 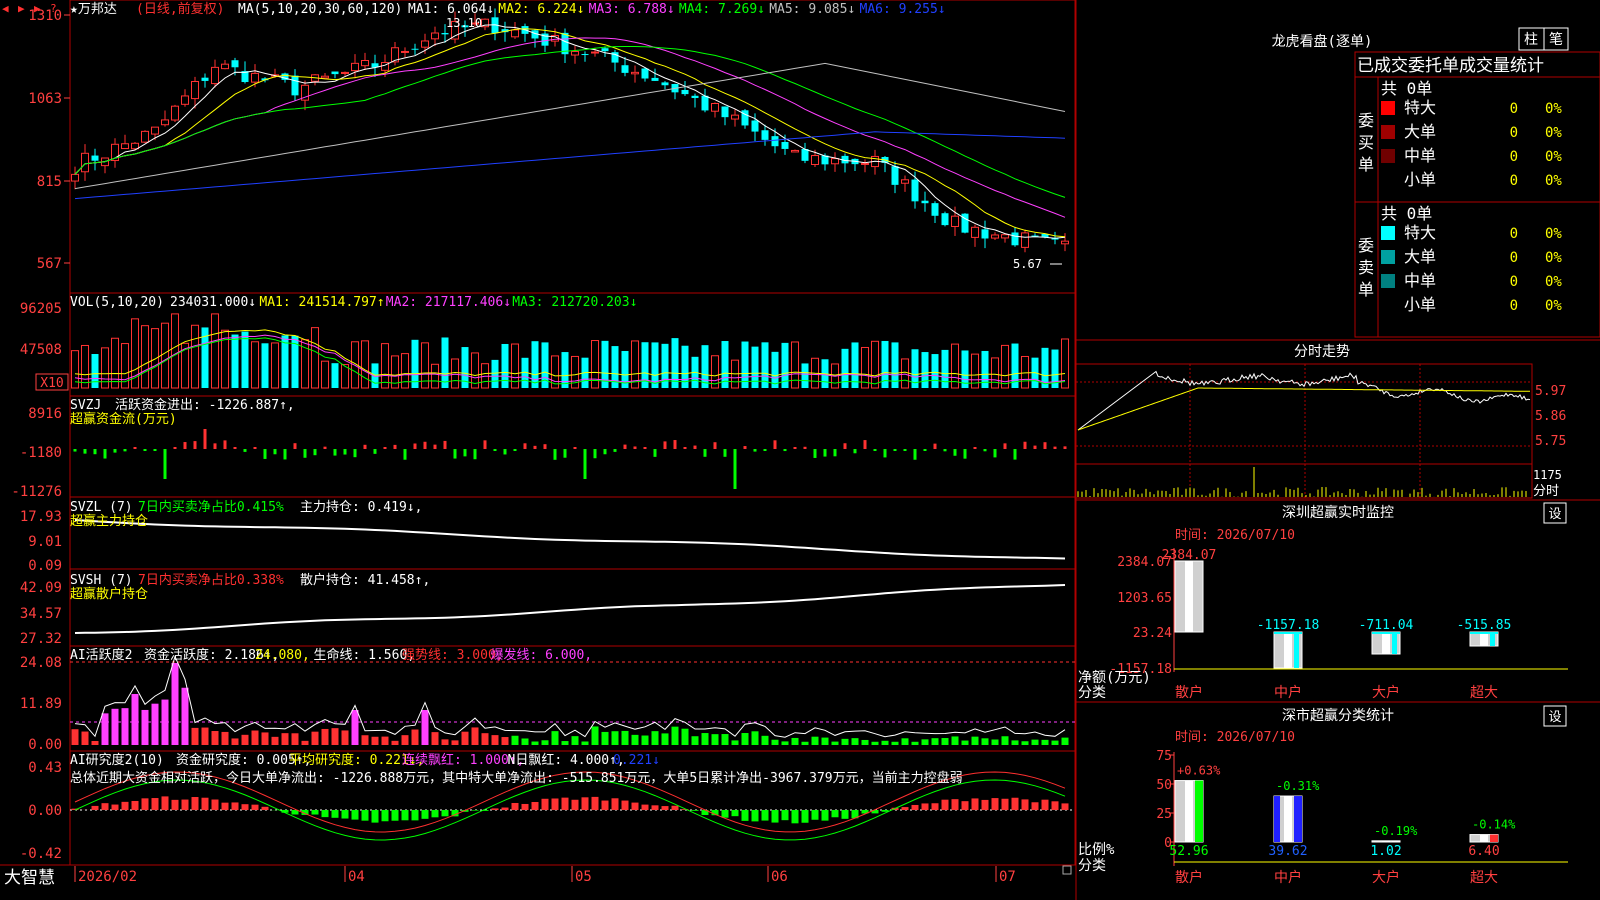 What do you see at coordinates (21, 8) in the screenshot?
I see `next-icon: ▶` at bounding box center [21, 8].